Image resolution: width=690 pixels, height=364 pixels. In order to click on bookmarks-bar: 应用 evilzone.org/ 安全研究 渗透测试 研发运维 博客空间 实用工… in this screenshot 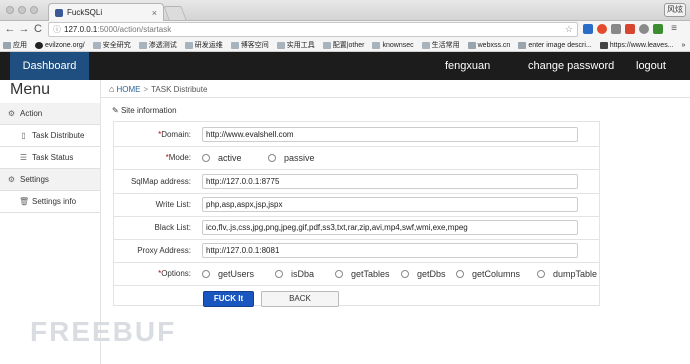, I will do `click(345, 45)`.